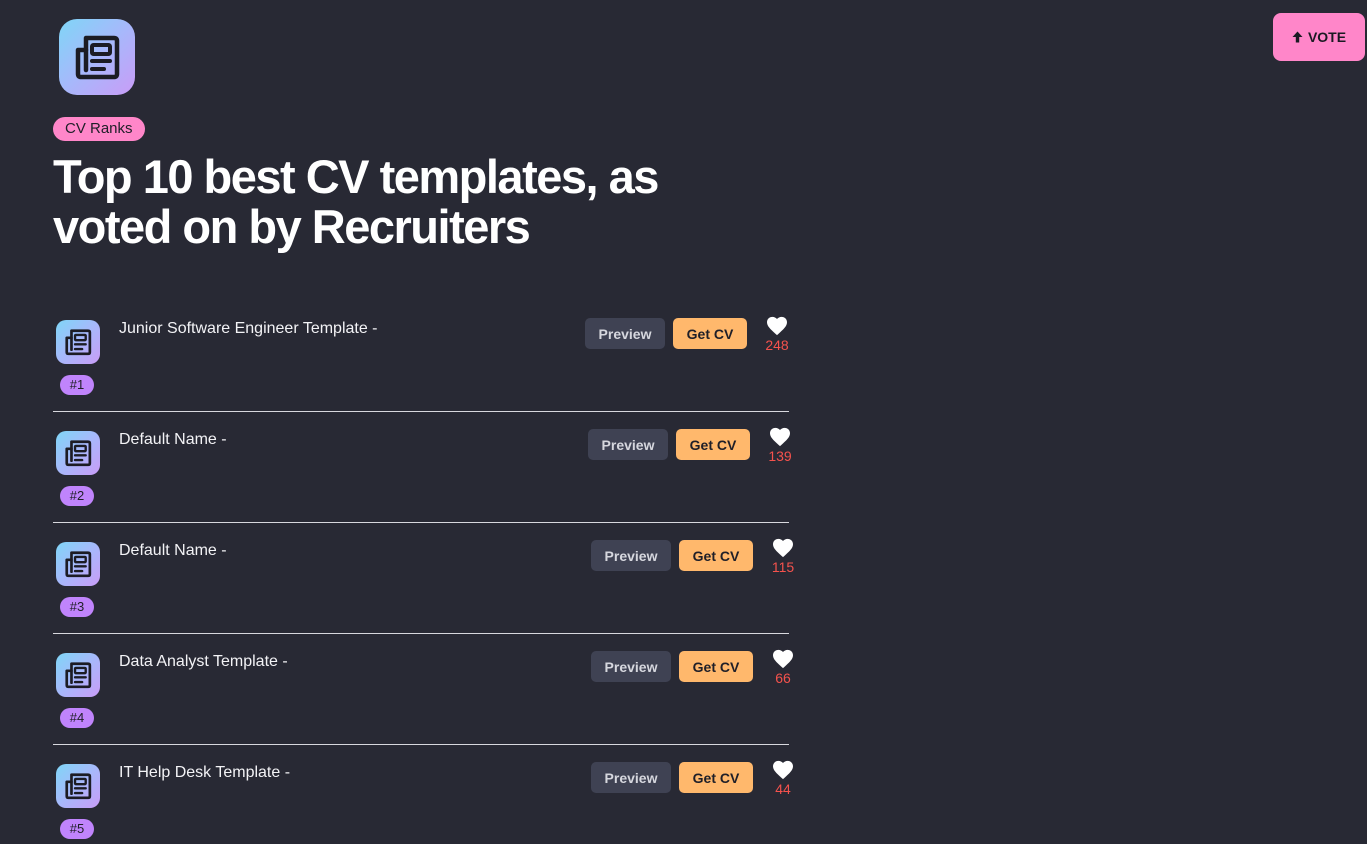  What do you see at coordinates (422, 467) in the screenshot?
I see `list-item: #2 Default Name - Preview Get CV 139` at bounding box center [422, 467].